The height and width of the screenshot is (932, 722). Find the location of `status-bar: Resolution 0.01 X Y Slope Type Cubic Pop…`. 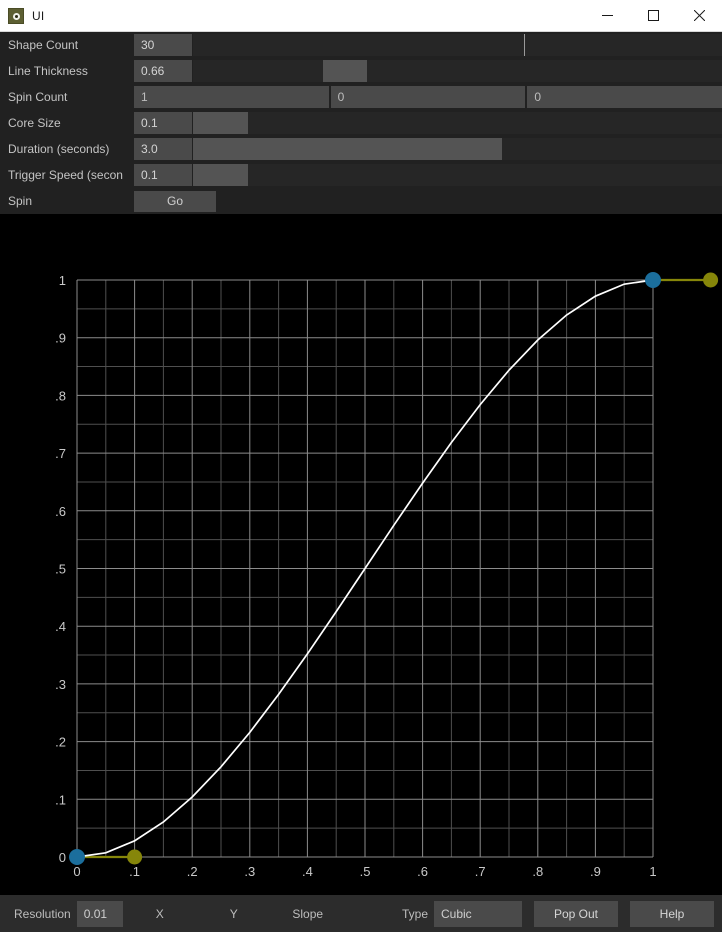

status-bar: Resolution 0.01 X Y Slope Type Cubic Pop… is located at coordinates (361, 913).